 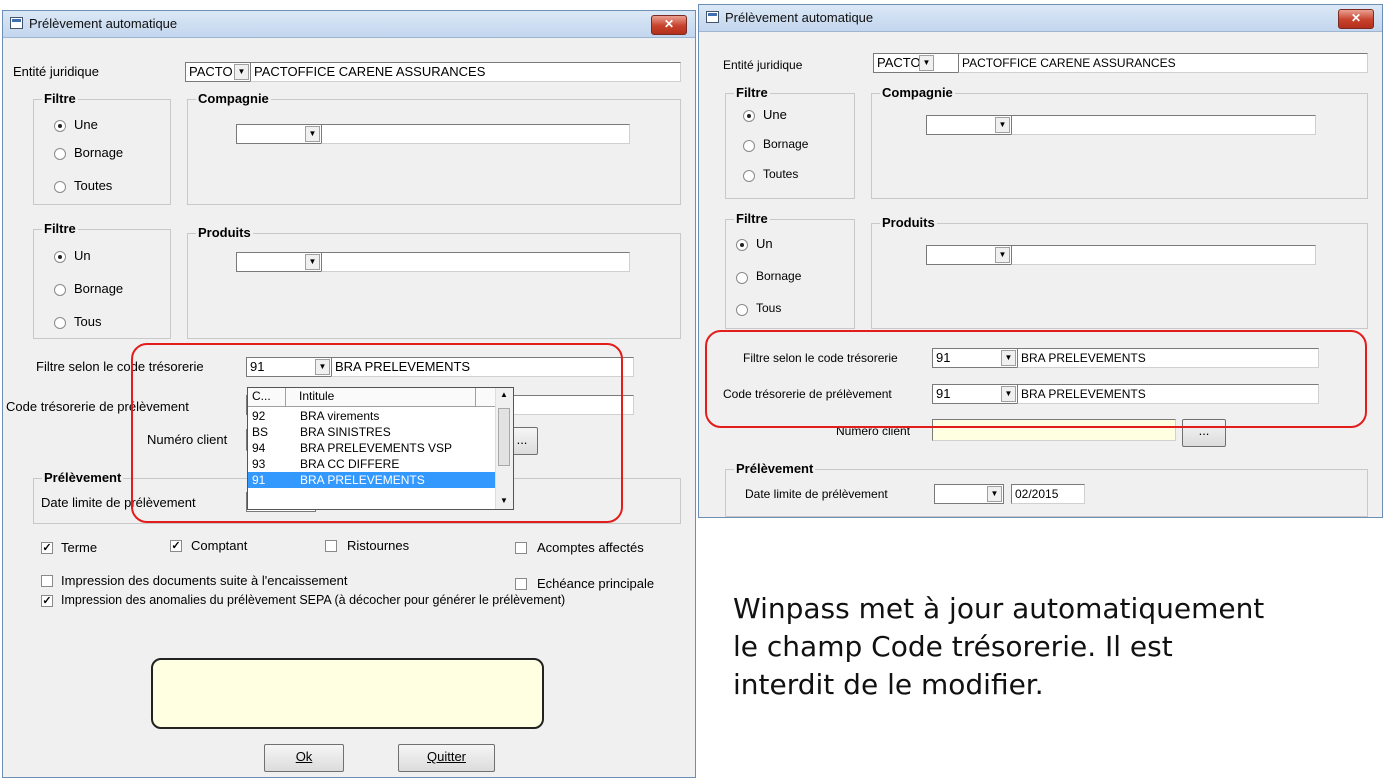 I want to click on ok-button-label: Ok, so click(x=304, y=756).